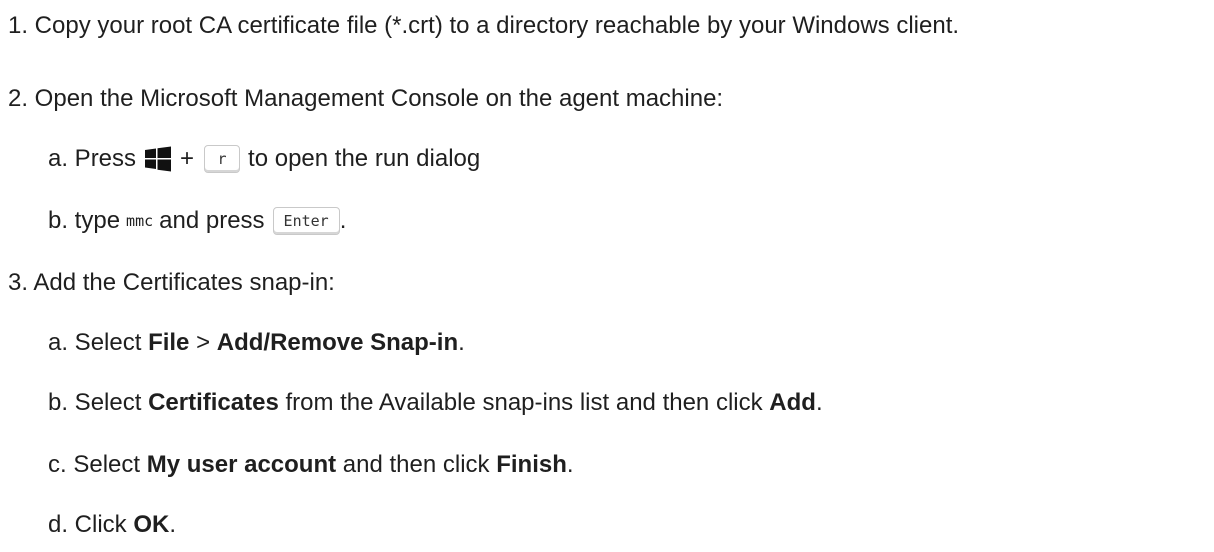 Image resolution: width=1214 pixels, height=552 pixels. What do you see at coordinates (306, 221) in the screenshot?
I see `enter-key: Enter` at bounding box center [306, 221].